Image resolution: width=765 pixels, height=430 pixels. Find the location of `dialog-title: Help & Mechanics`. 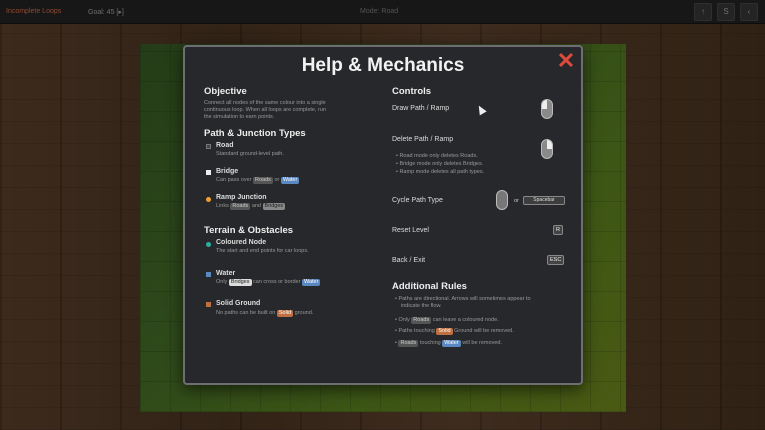

dialog-title: Help & Mechanics is located at coordinates (383, 65).